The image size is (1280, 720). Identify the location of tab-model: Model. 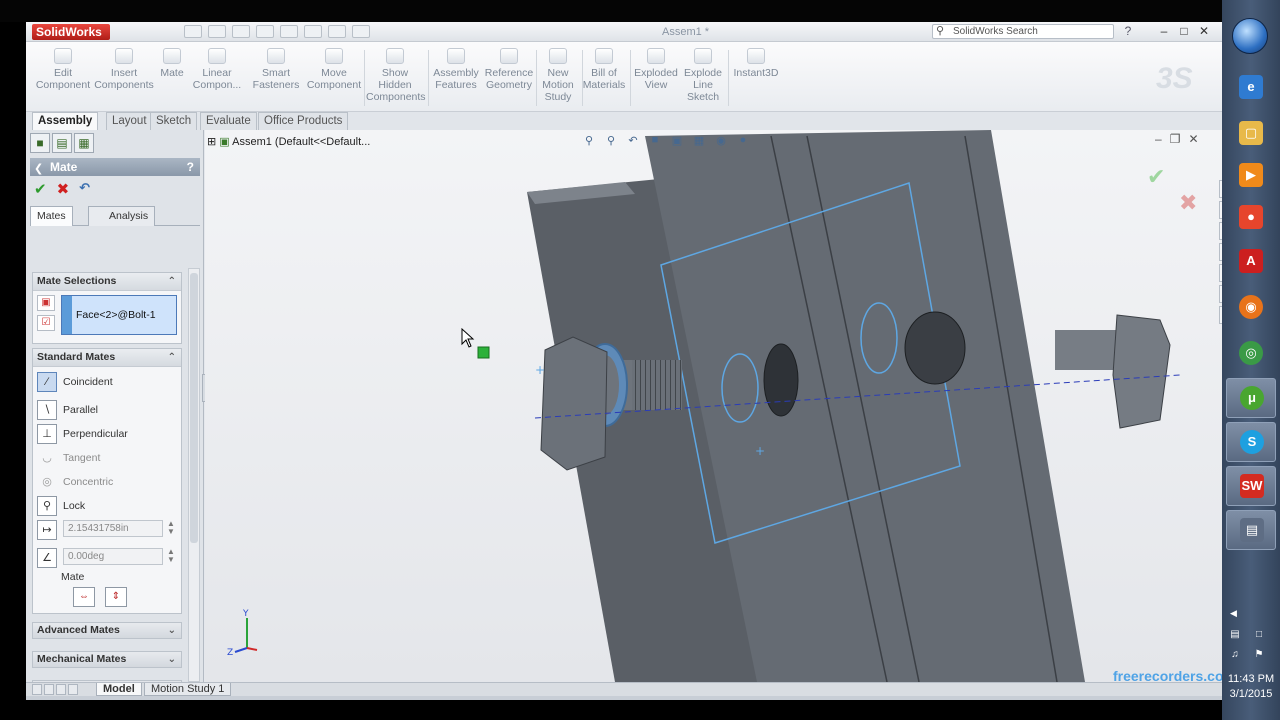
(119, 689).